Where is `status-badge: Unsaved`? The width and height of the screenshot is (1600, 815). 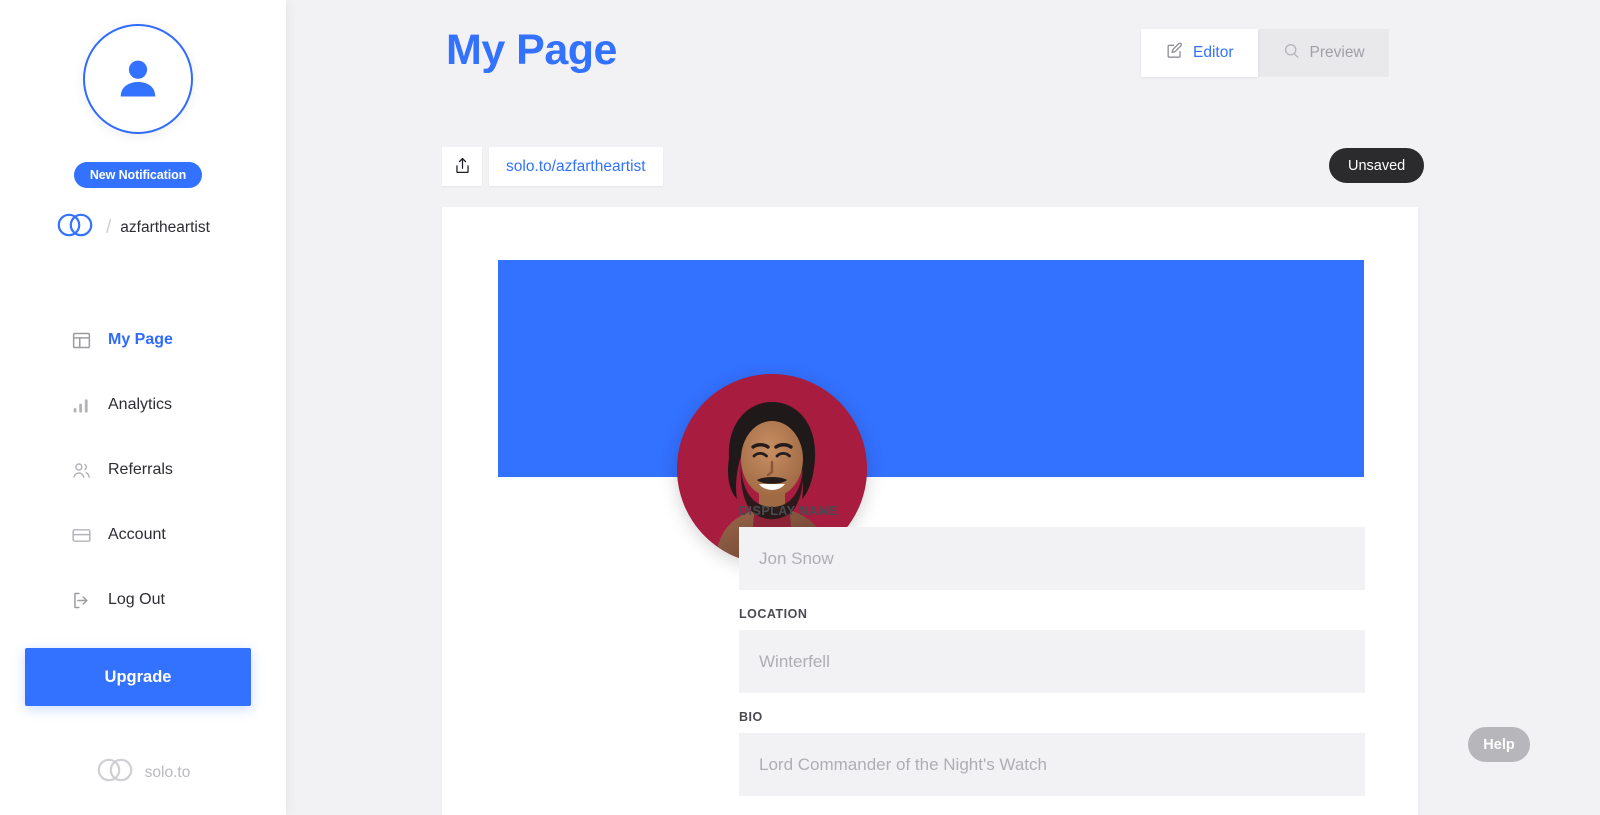
status-badge: Unsaved is located at coordinates (1377, 165).